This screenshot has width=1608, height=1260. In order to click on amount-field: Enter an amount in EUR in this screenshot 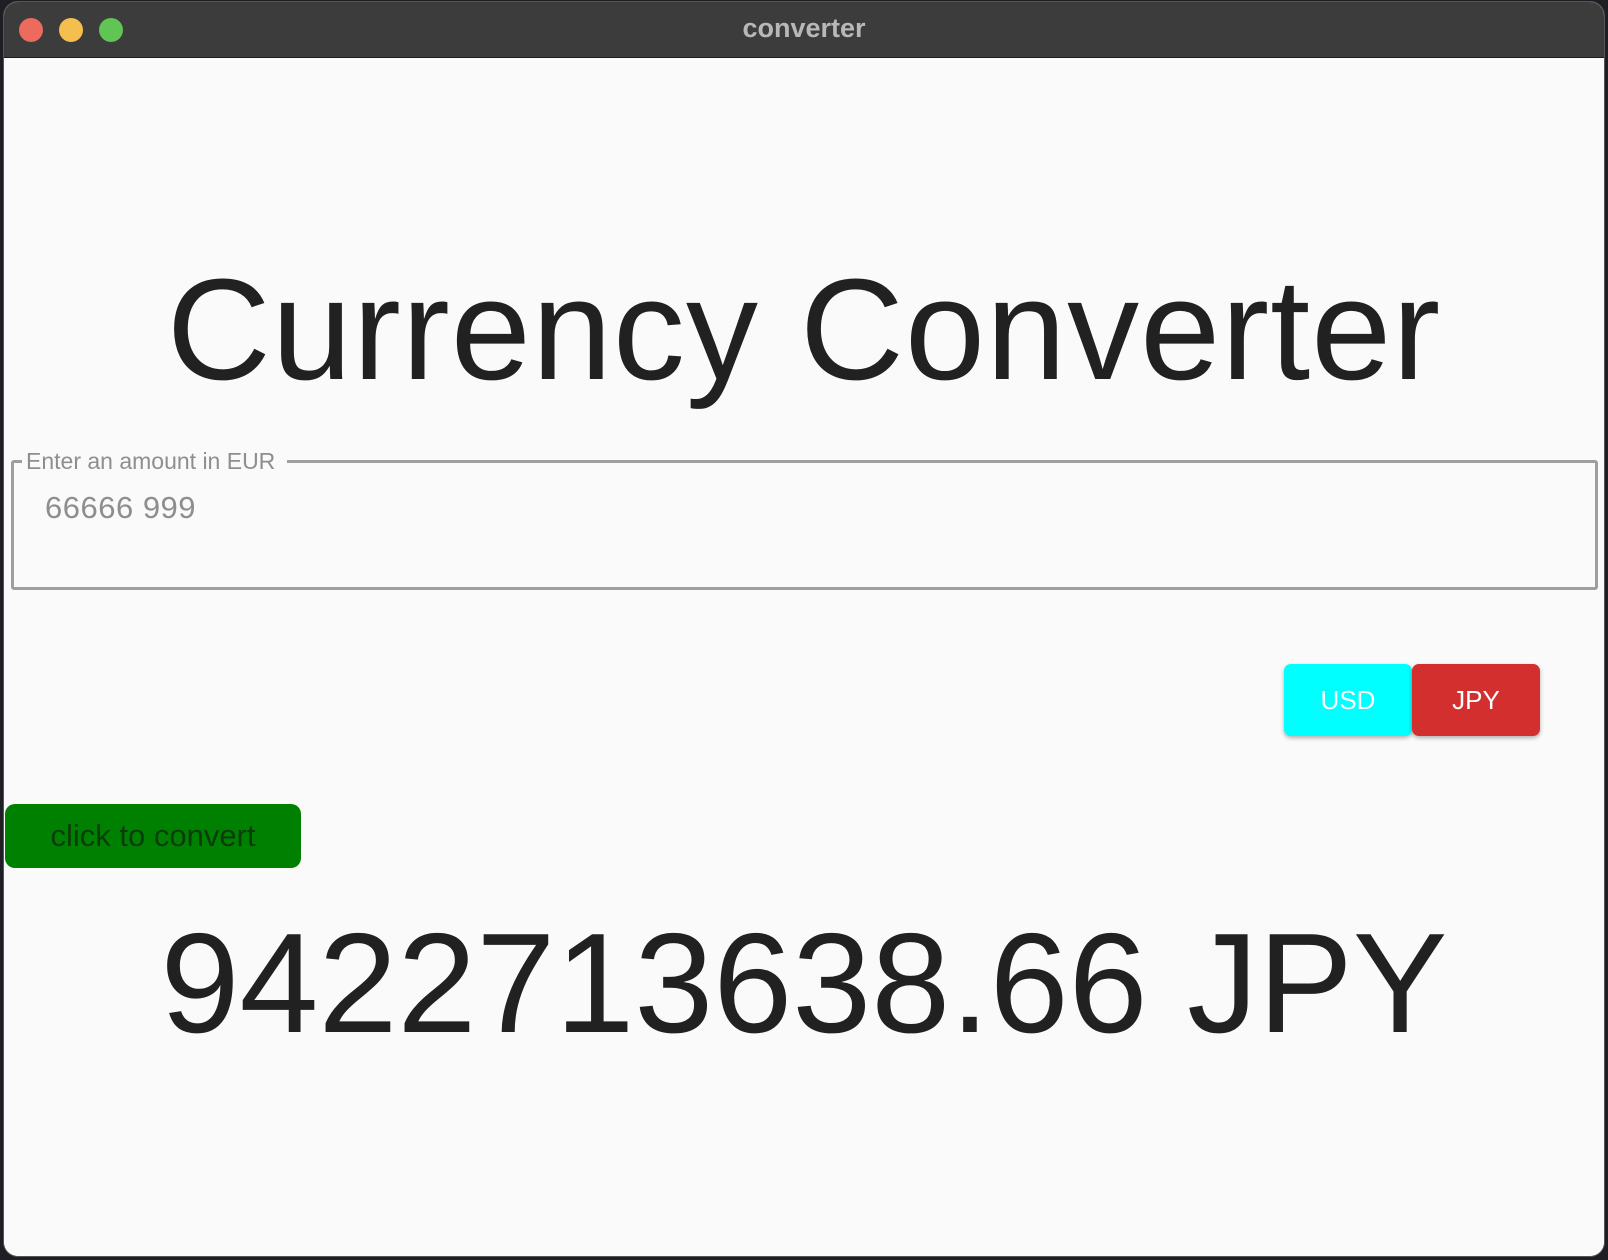, I will do `click(804, 518)`.